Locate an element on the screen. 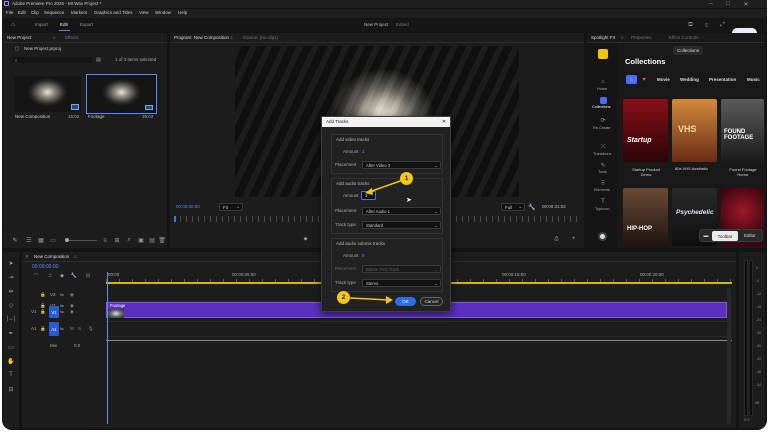 This screenshot has height=434, width=769. callout-badge-2: 2 is located at coordinates (343, 297).